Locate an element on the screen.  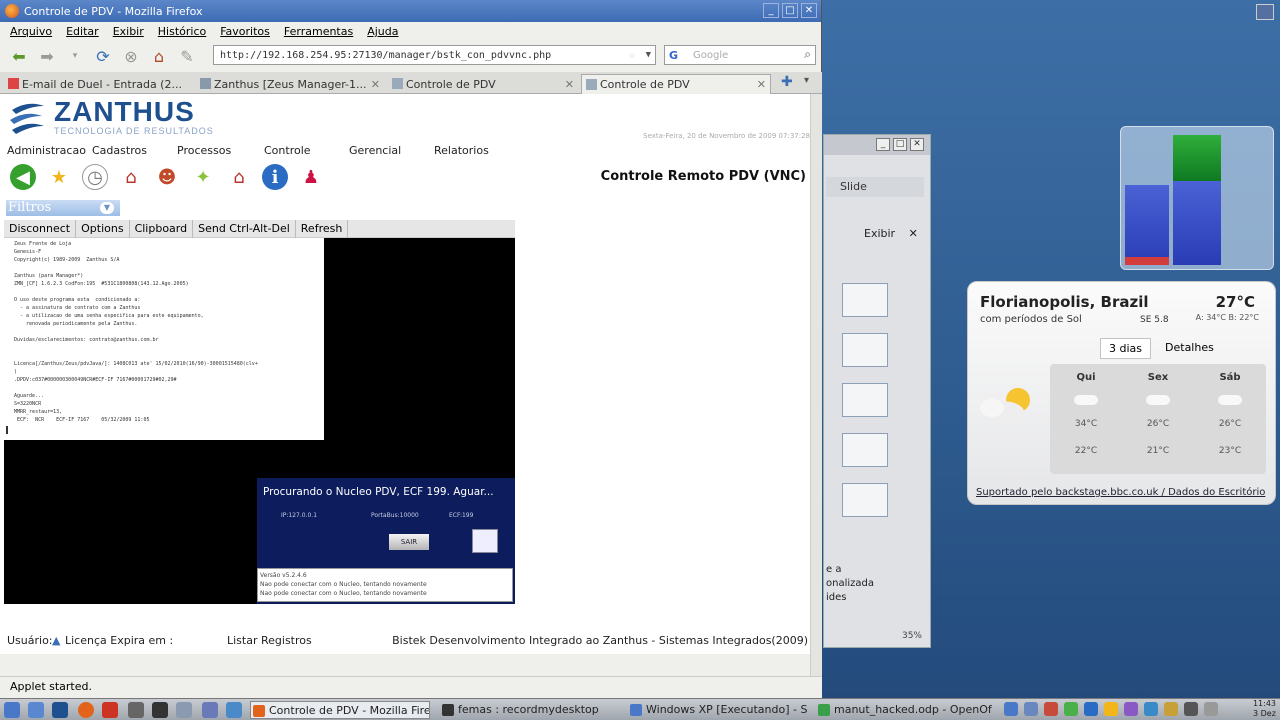
minimize-button: _ is located at coordinates (771, 10).